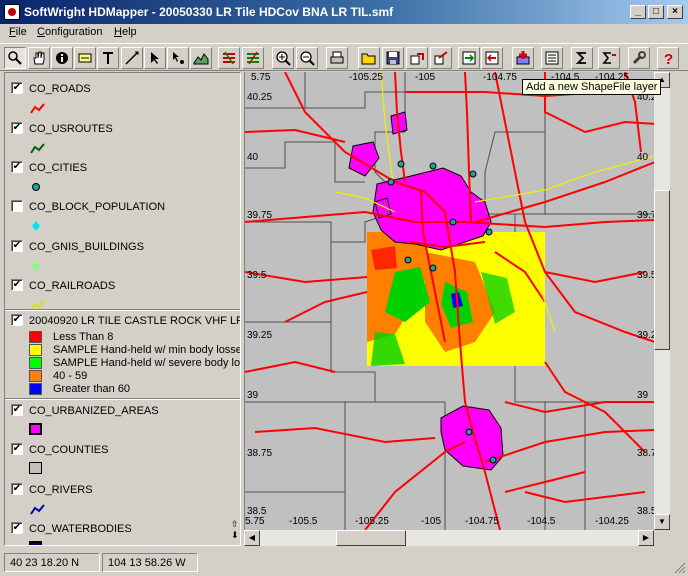 The image size is (688, 576). Describe the element at coordinates (122, 399) in the screenshot. I see `legend-separator` at that location.